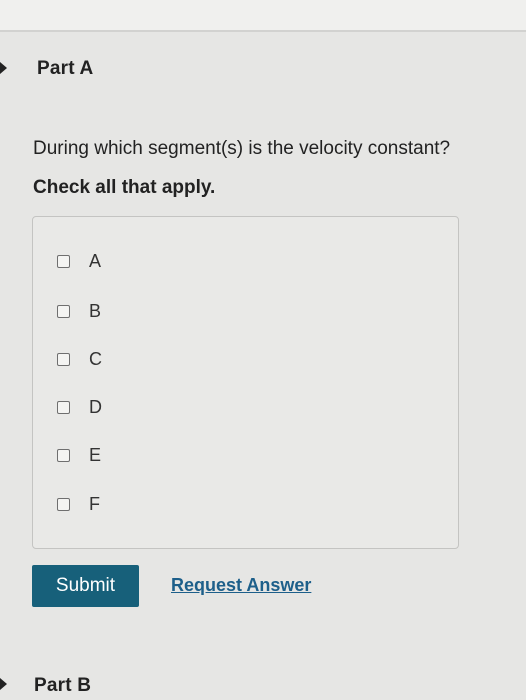 Image resolution: width=526 pixels, height=700 pixels. Describe the element at coordinates (79, 407) in the screenshot. I see `option-d: D` at that location.